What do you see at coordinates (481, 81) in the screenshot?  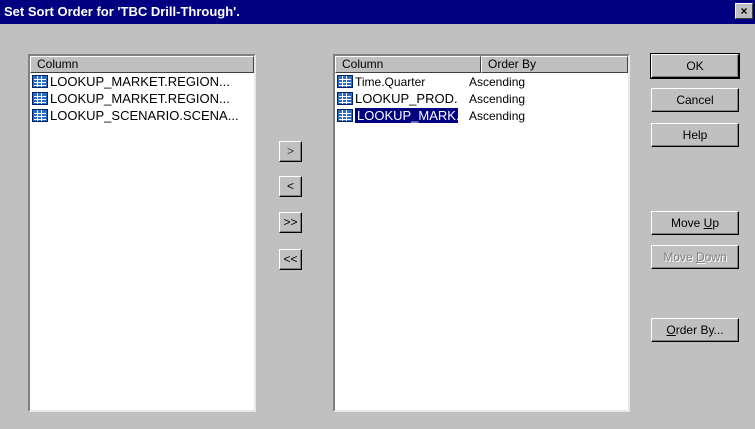 I see `table-row: Time.Quarter Ascending` at bounding box center [481, 81].